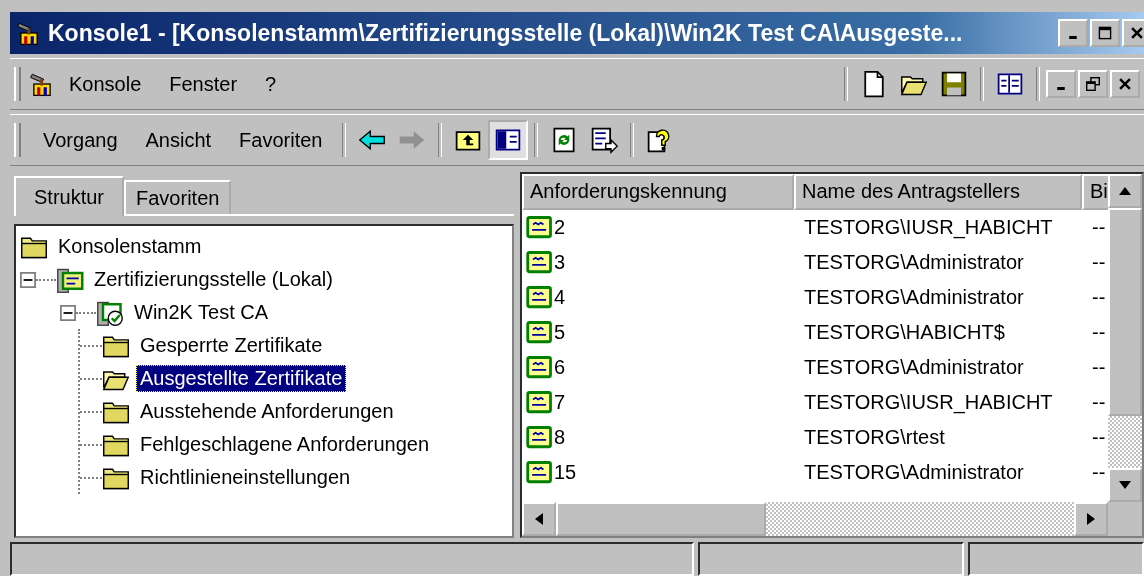  I want to click on table-cell: 5, so click(560, 332).